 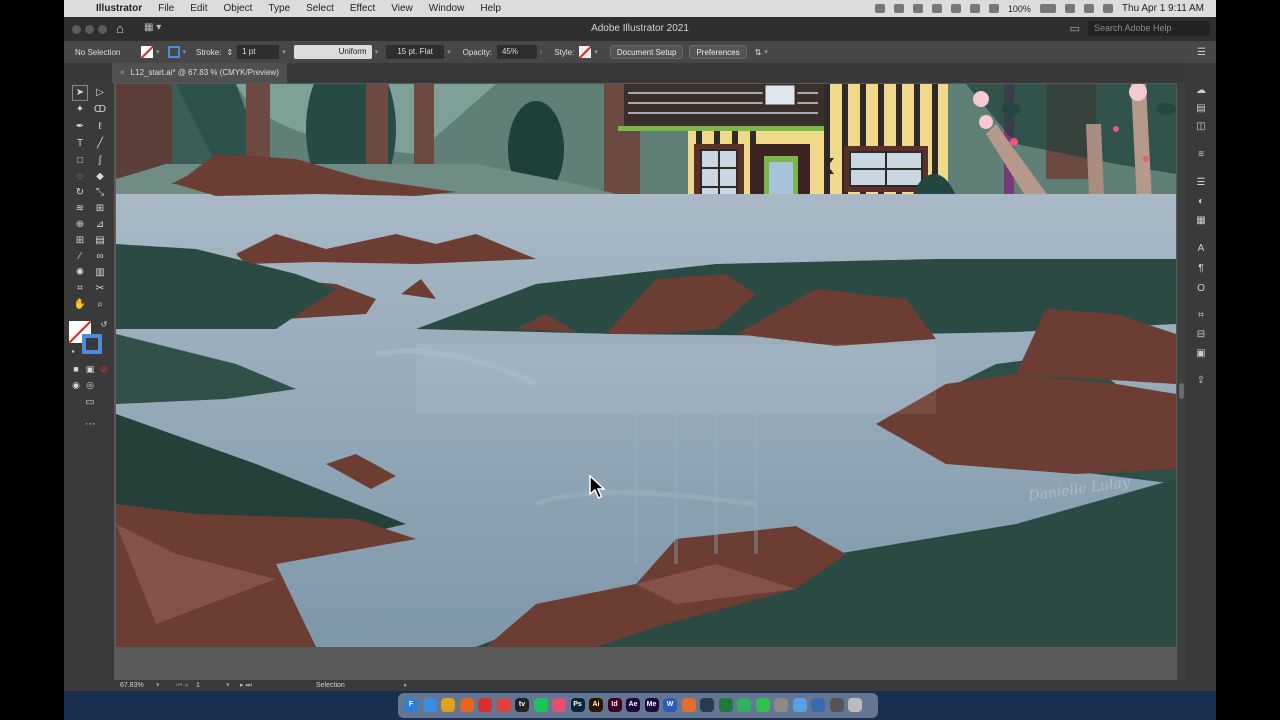 I want to click on none-mode-icon: ⊘, so click(x=104, y=369).